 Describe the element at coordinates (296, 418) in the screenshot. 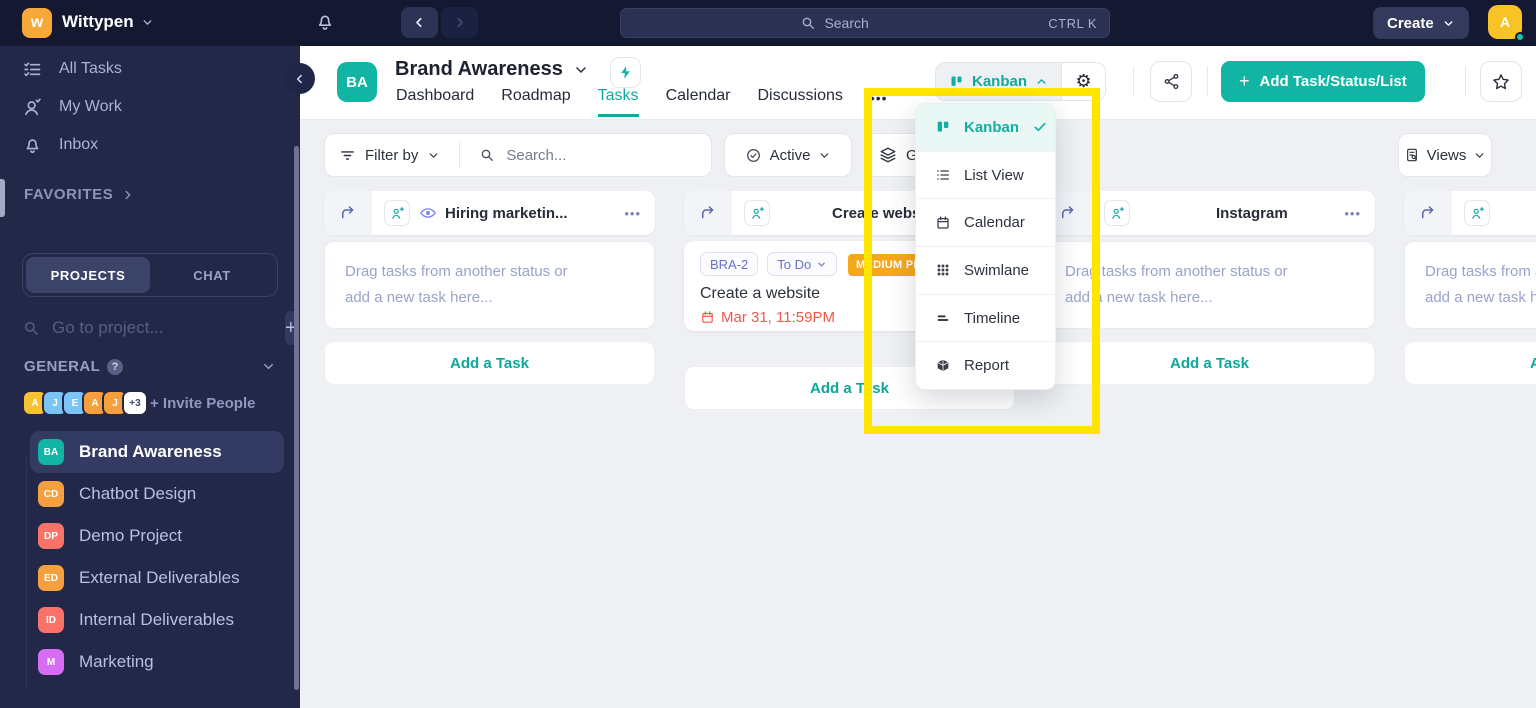

I see `sidebar-scrollbar` at that location.